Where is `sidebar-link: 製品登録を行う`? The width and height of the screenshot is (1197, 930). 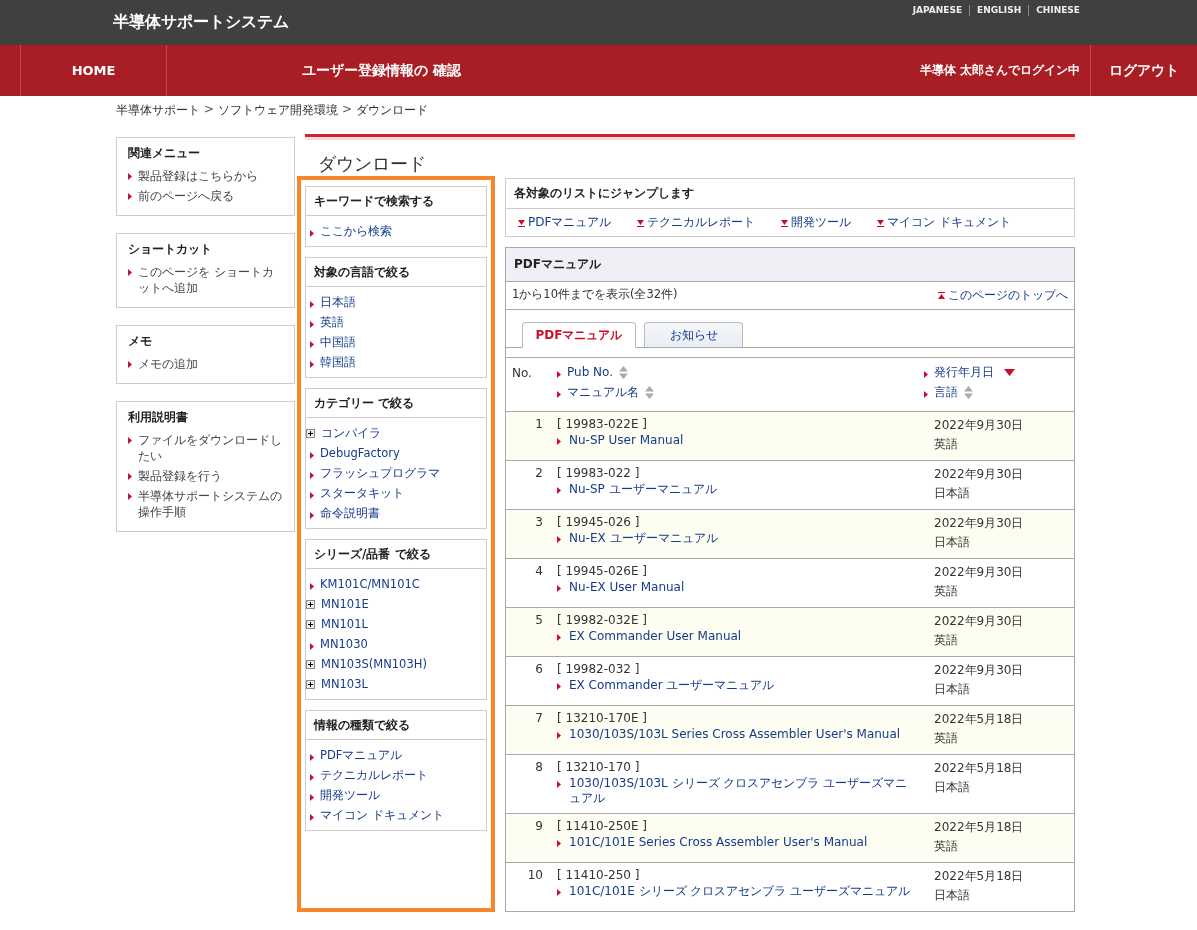 sidebar-link: 製品登録を行う is located at coordinates (206, 476).